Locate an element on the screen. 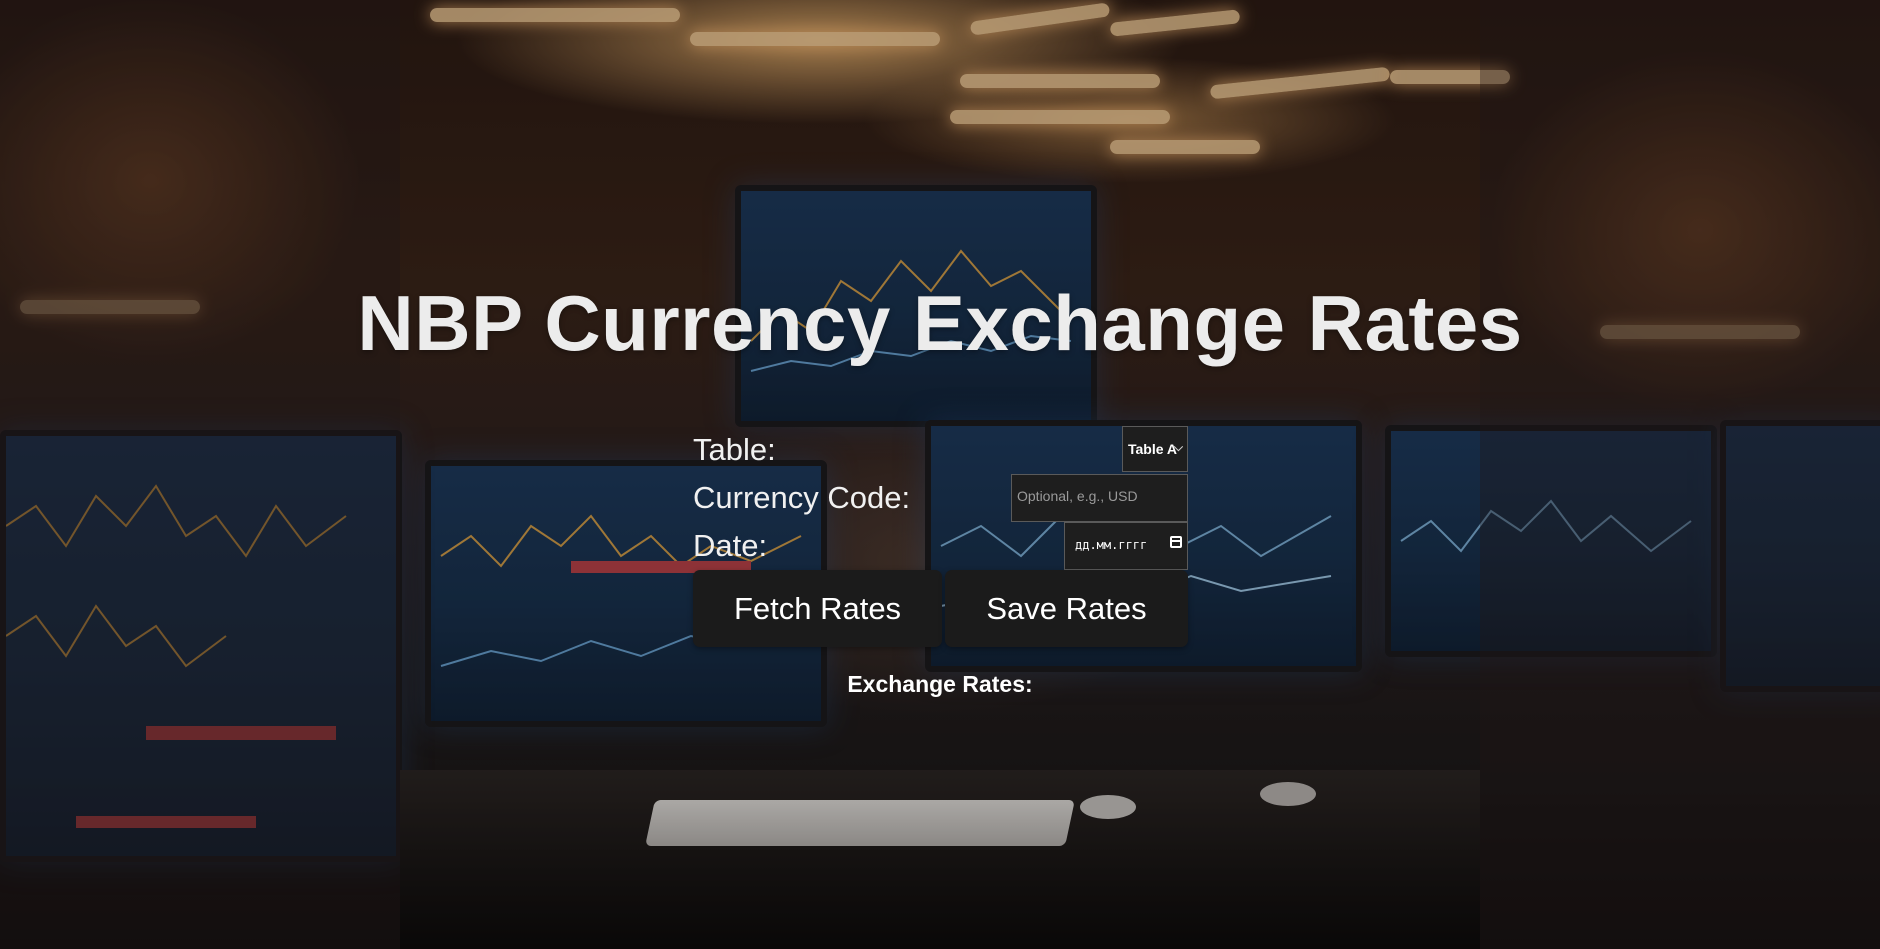 Image resolution: width=1880 pixels, height=949 pixels. table-row: Table: Table A ⌵ is located at coordinates (940, 450).